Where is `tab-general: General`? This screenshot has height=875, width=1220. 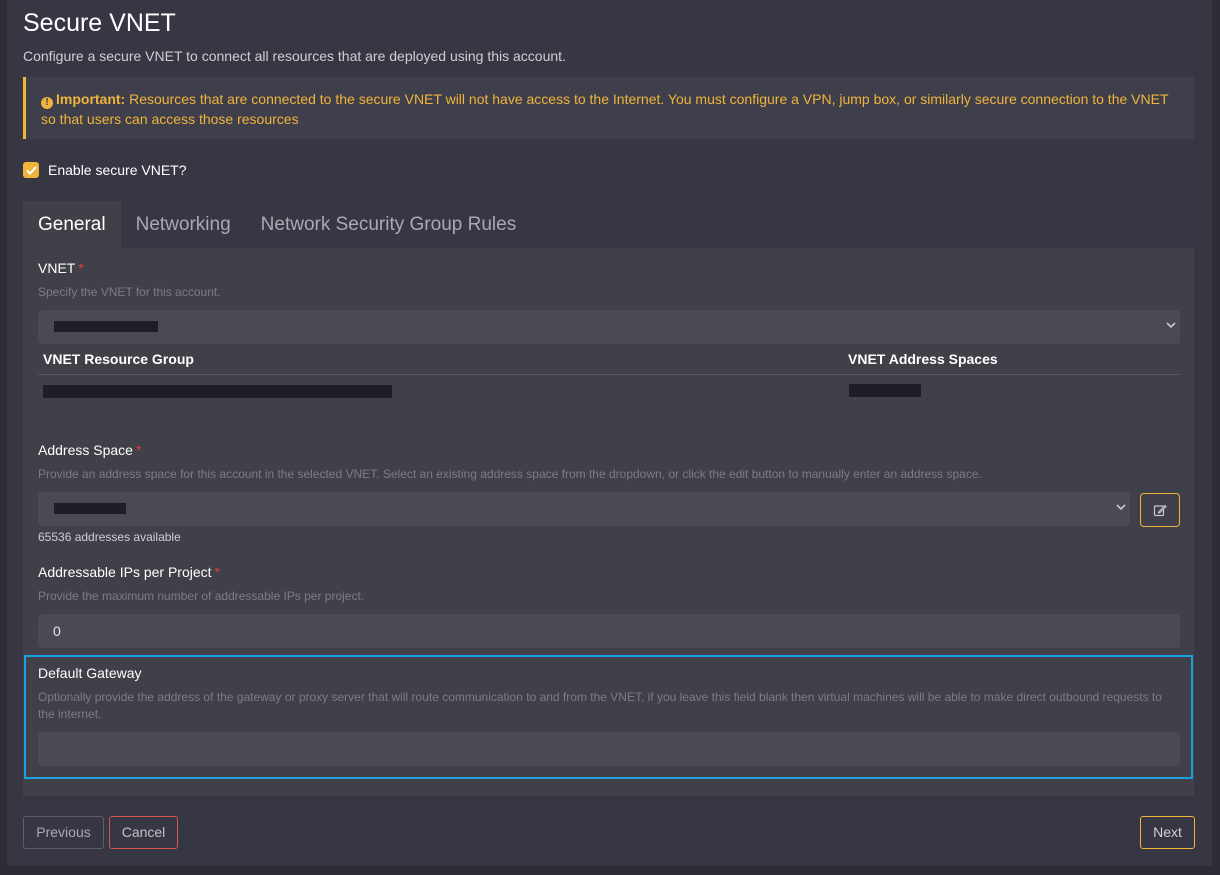 tab-general: General is located at coordinates (72, 224).